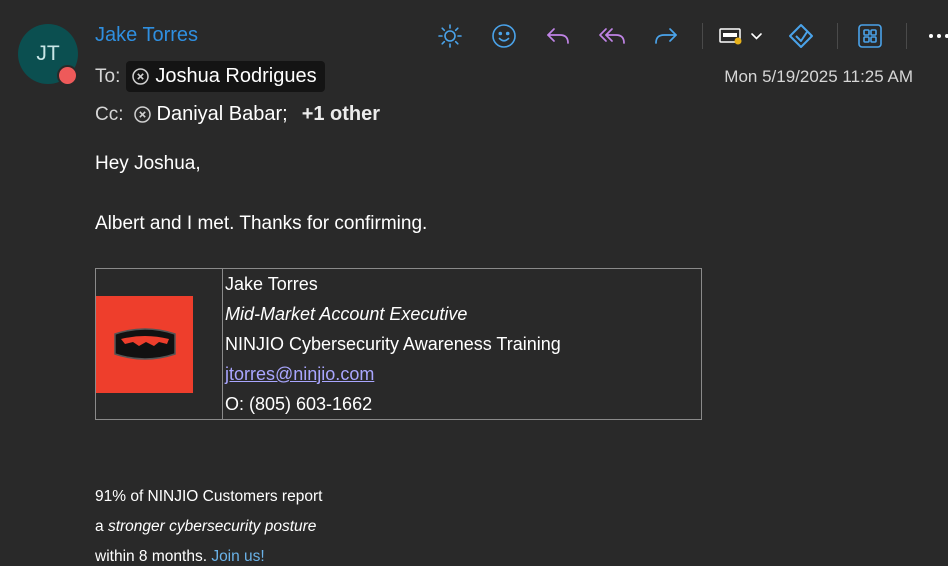 The height and width of the screenshot is (566, 948). I want to click on body-line: Albert and I met. Thanks for confirming., so click(261, 223).